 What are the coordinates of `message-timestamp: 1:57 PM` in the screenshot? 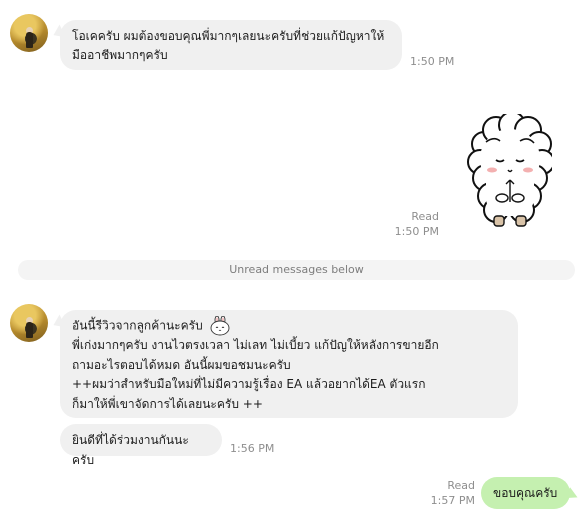 It's located at (452, 500).